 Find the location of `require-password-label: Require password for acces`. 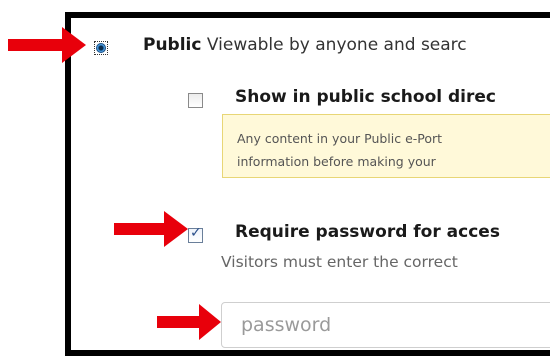

require-password-label: Require password for acces is located at coordinates (367, 232).